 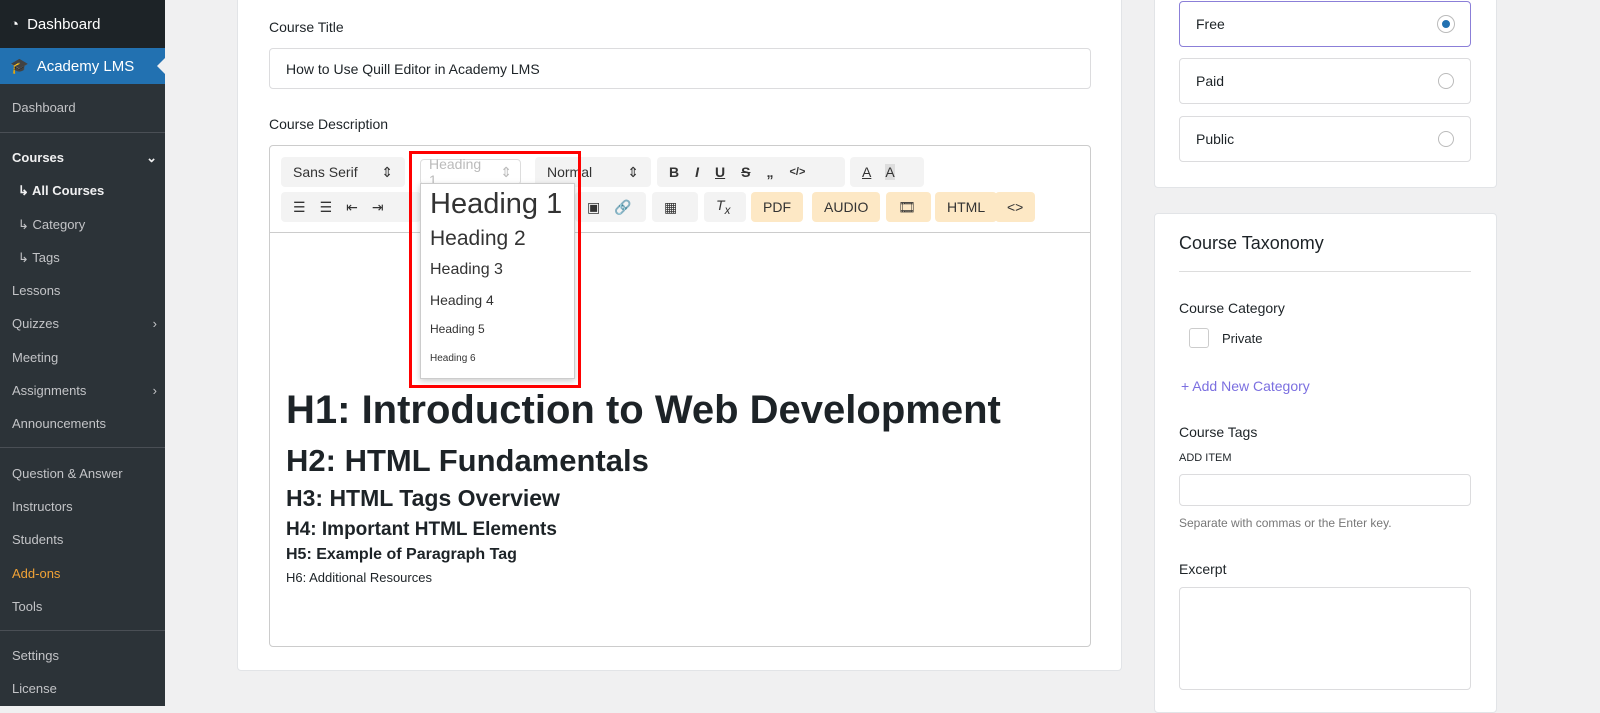 What do you see at coordinates (359, 577) in the screenshot?
I see `content-h6: H6: Additional Resources` at bounding box center [359, 577].